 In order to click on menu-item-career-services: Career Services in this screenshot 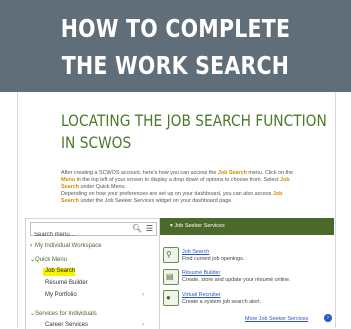, I will do `click(66, 325)`.